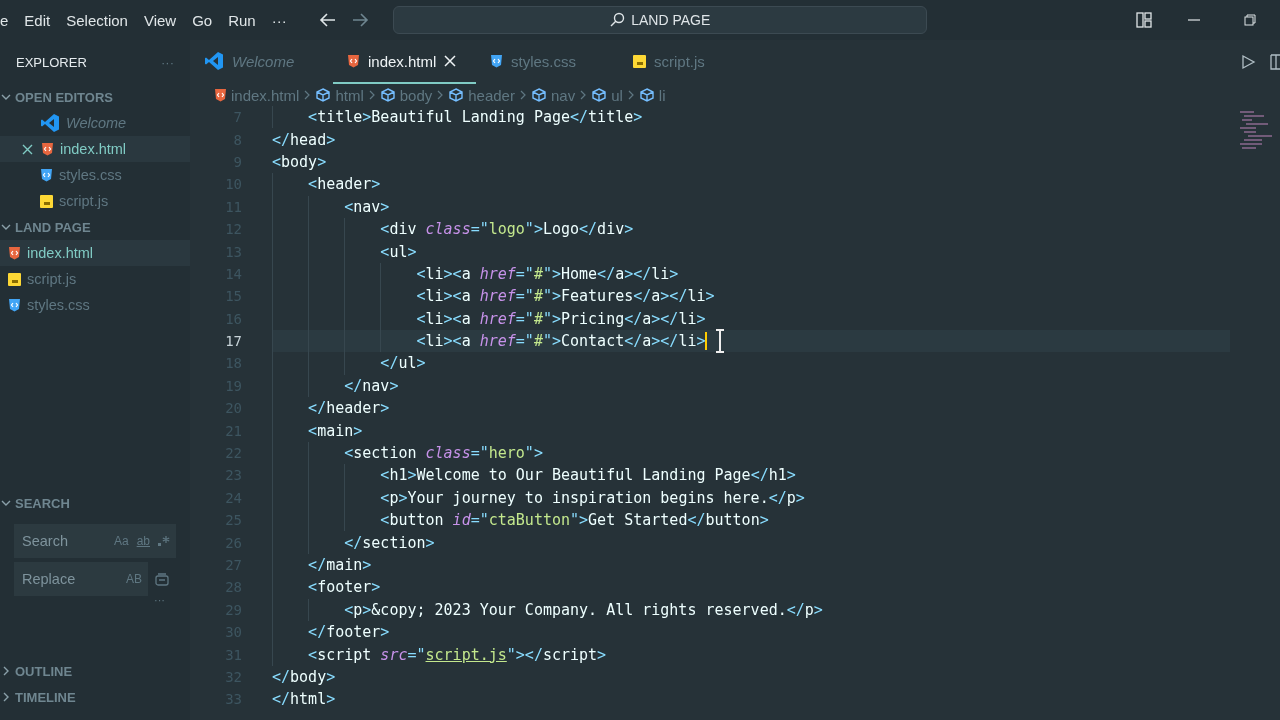  Describe the element at coordinates (233, 341) in the screenshot. I see `line-number: 17` at that location.